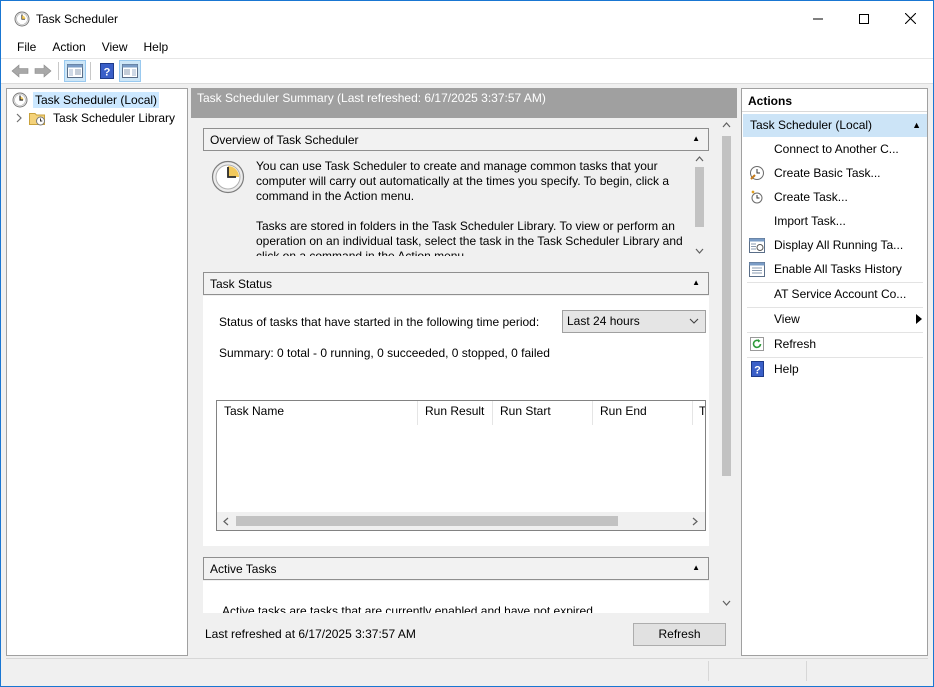 The image size is (934, 687). I want to click on minimize-icon, so click(818, 18).